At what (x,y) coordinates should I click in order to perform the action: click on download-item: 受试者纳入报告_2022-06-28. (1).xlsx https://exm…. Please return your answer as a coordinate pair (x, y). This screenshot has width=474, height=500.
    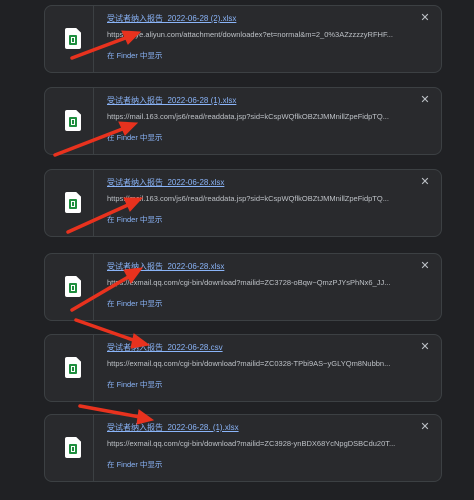
    Looking at the image, I should click on (243, 448).